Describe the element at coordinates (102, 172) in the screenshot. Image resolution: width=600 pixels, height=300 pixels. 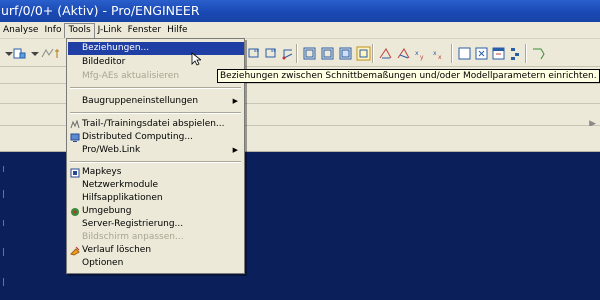
I see `menu-item-label: Mapkeys` at that location.